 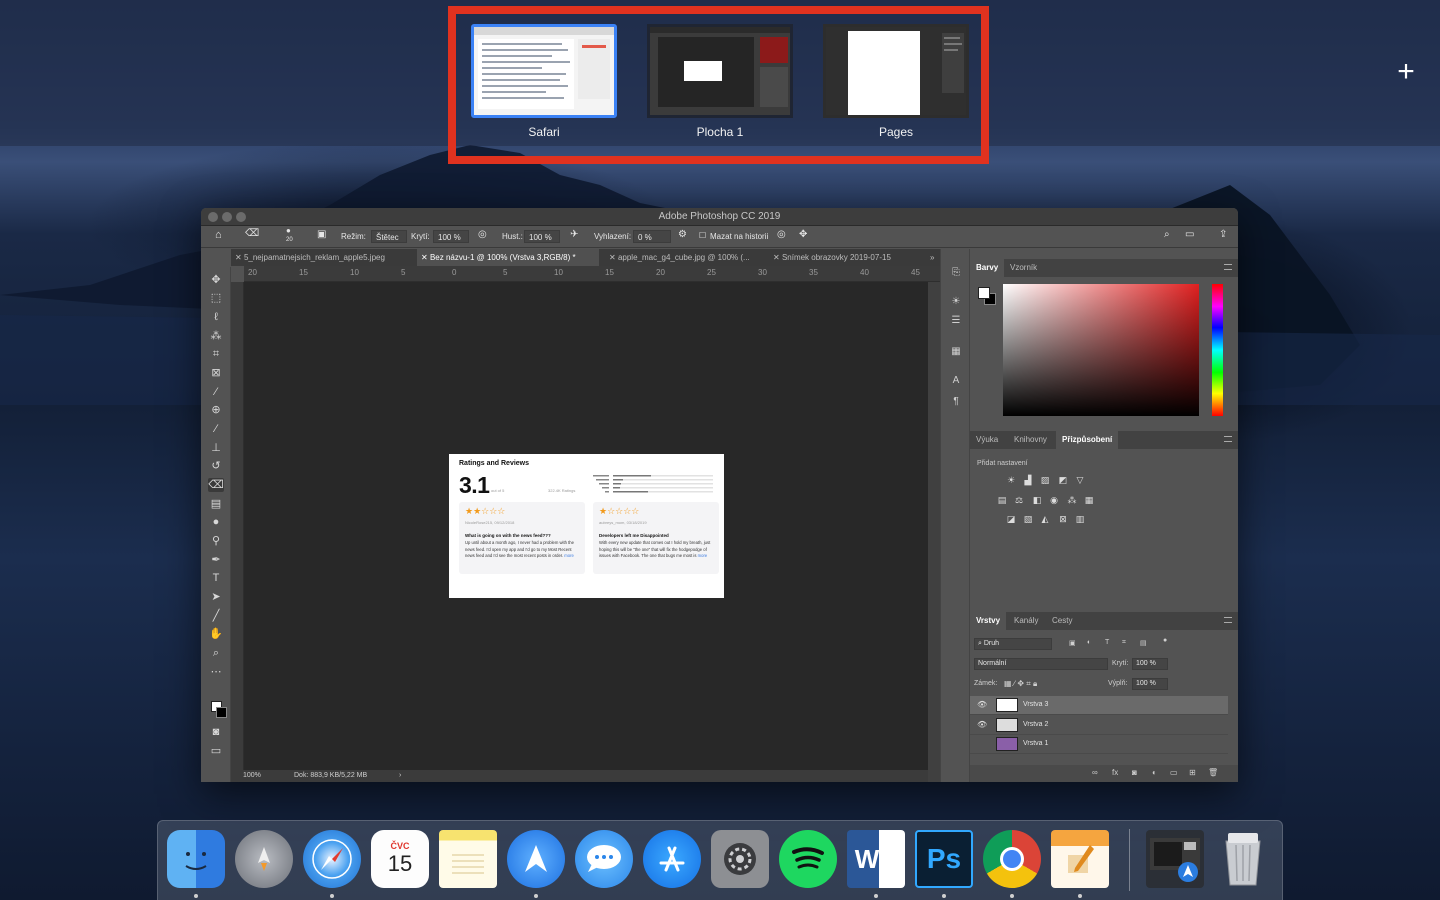 What do you see at coordinates (1150, 684) in the screenshot?
I see `fill-field: 100 %` at bounding box center [1150, 684].